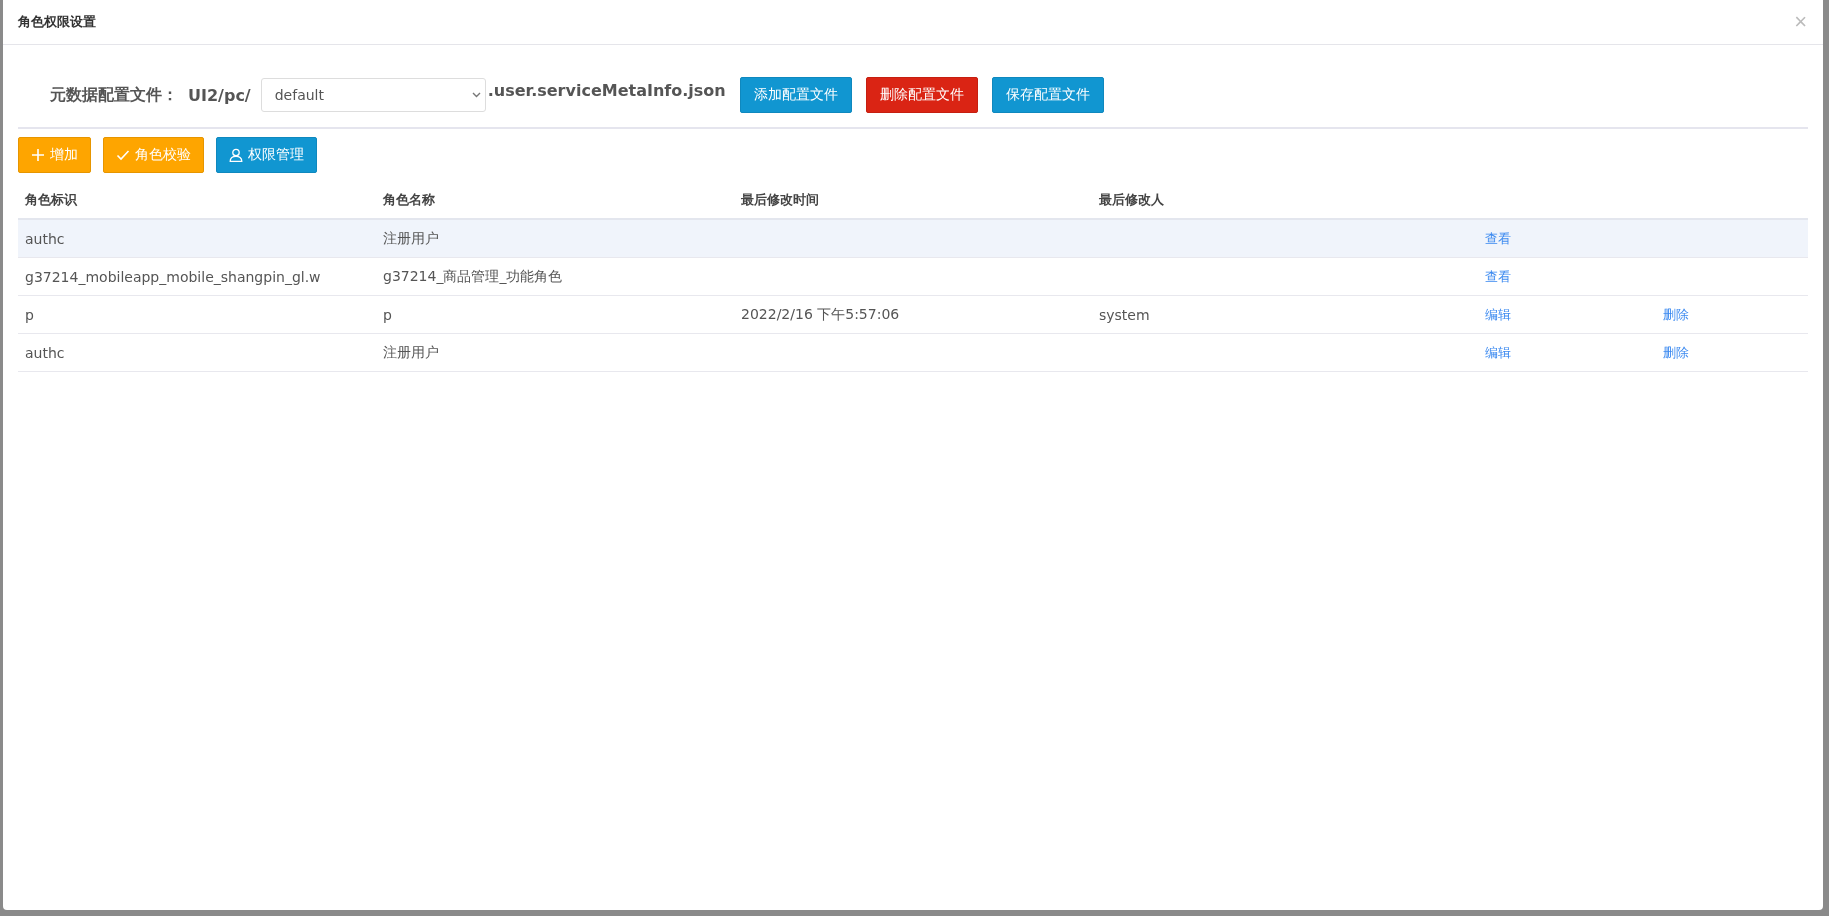 The width and height of the screenshot is (1829, 916). Describe the element at coordinates (123, 155) in the screenshot. I see `check-icon` at that location.